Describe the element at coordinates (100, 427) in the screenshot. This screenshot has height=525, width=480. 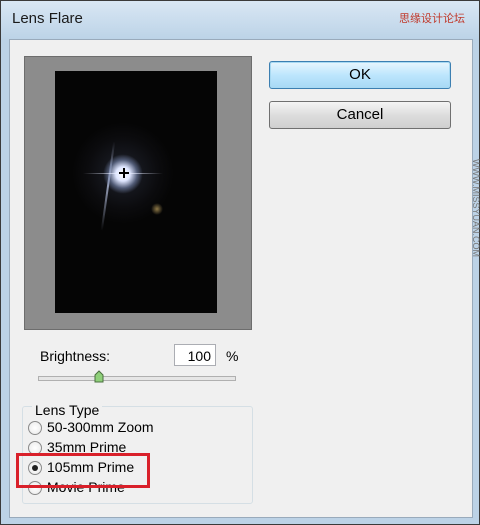
I see `radio-label: 50-300mm Zoom` at that location.